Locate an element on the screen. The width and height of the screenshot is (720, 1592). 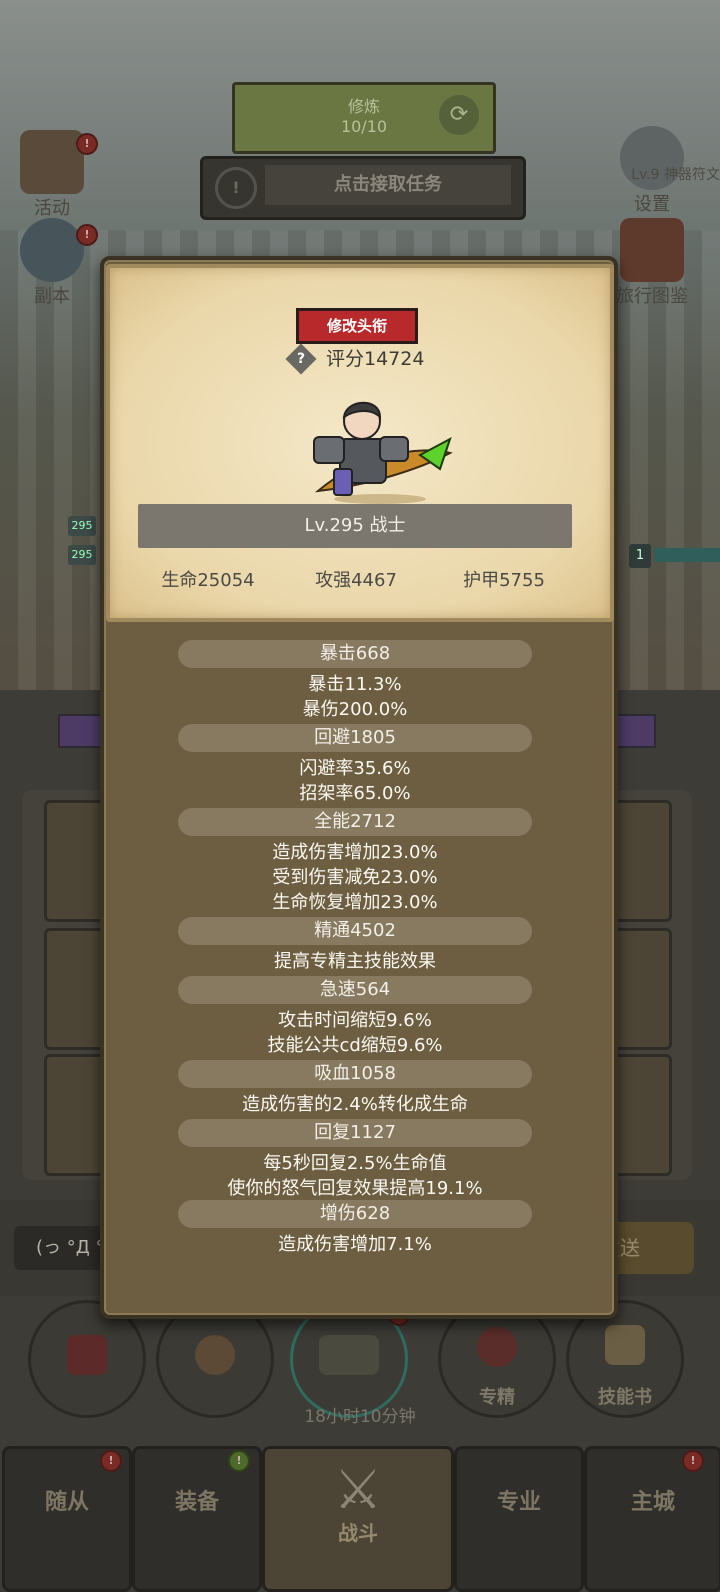
stat-header-mastery: 精通4502 is located at coordinates (355, 931).